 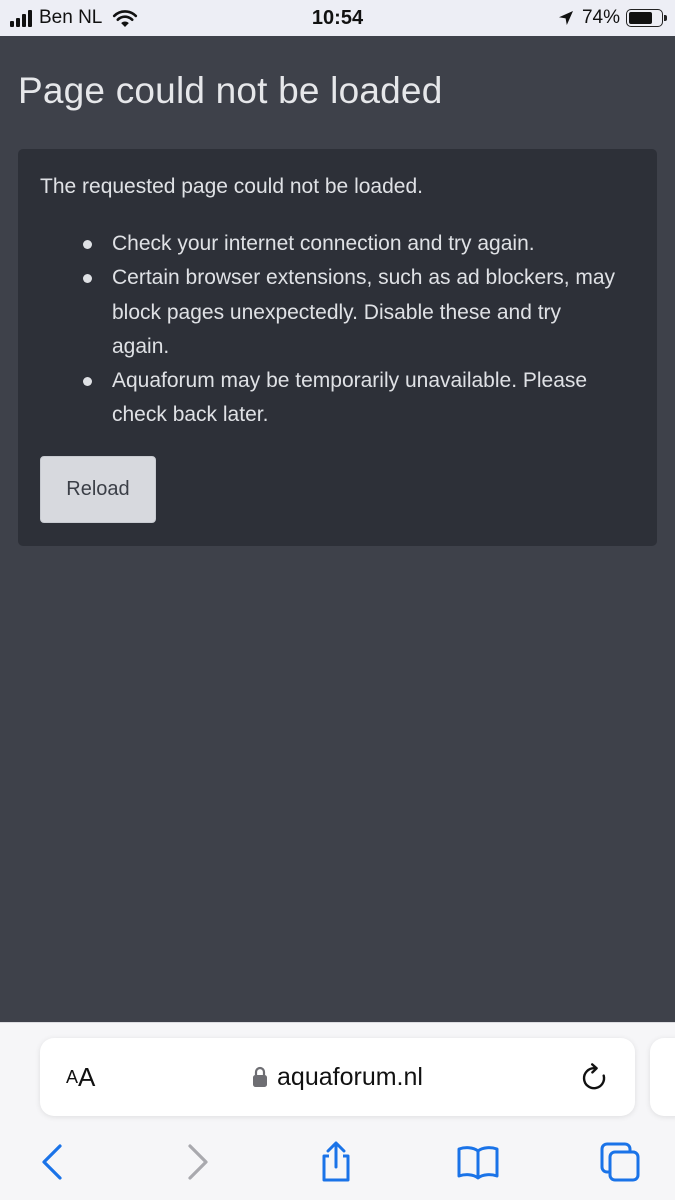 I want to click on next-tab-preview, so click(x=662, y=1077).